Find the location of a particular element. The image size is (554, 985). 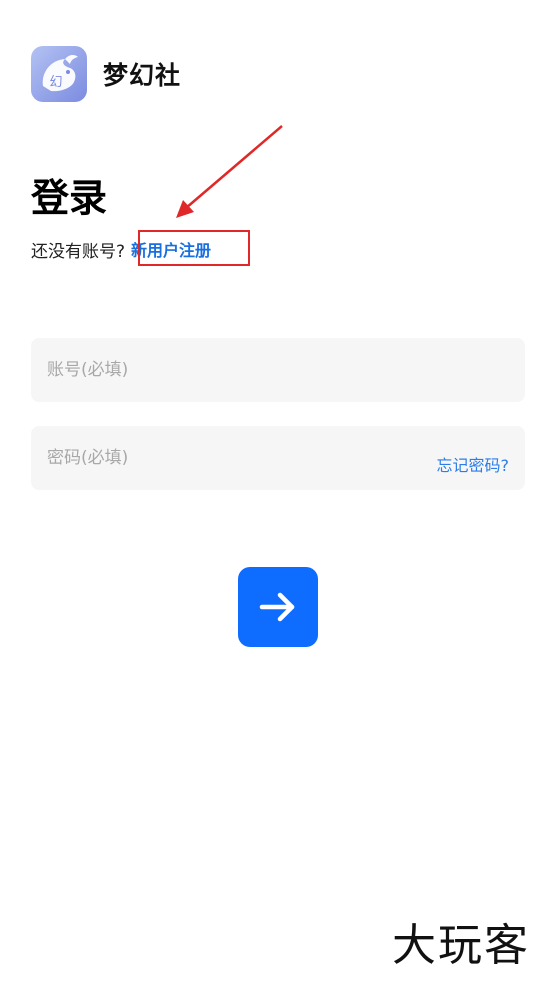

watermark-logo: 大玩客 is located at coordinates (461, 945).